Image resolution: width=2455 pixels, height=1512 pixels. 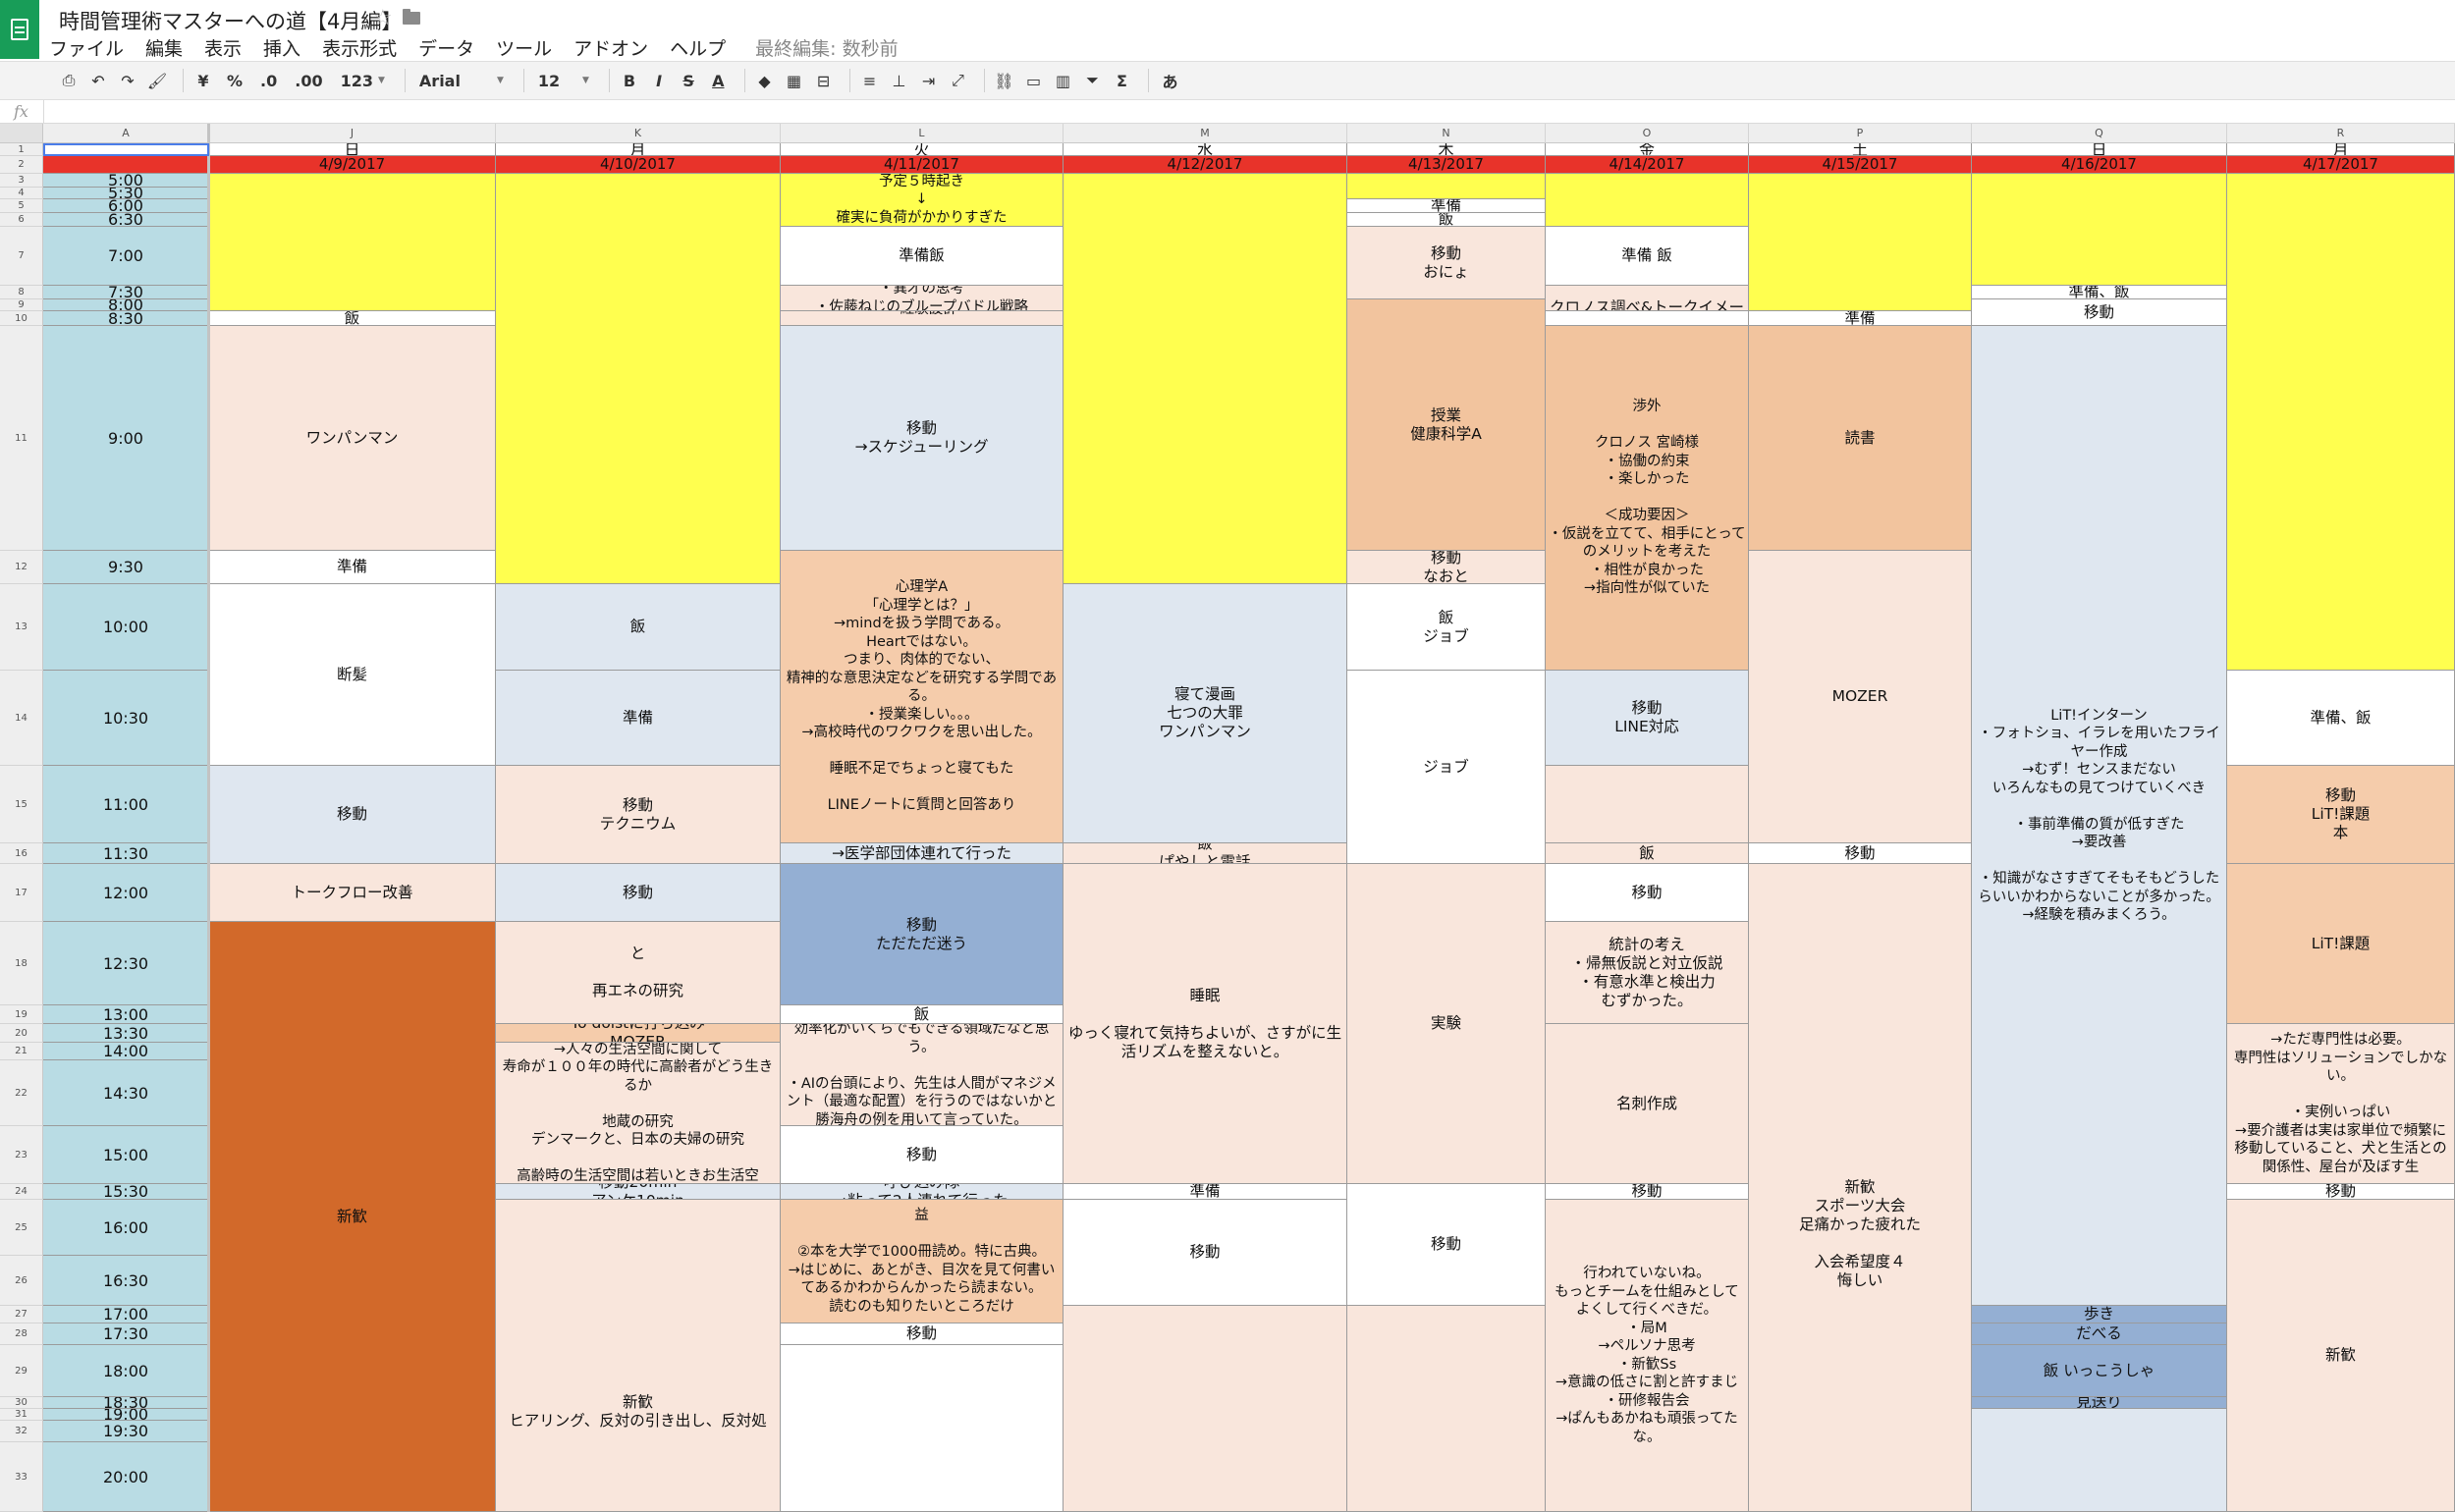 What do you see at coordinates (1446, 628) in the screenshot?
I see `schedule-event-cell: 飯 ジョブ` at bounding box center [1446, 628].